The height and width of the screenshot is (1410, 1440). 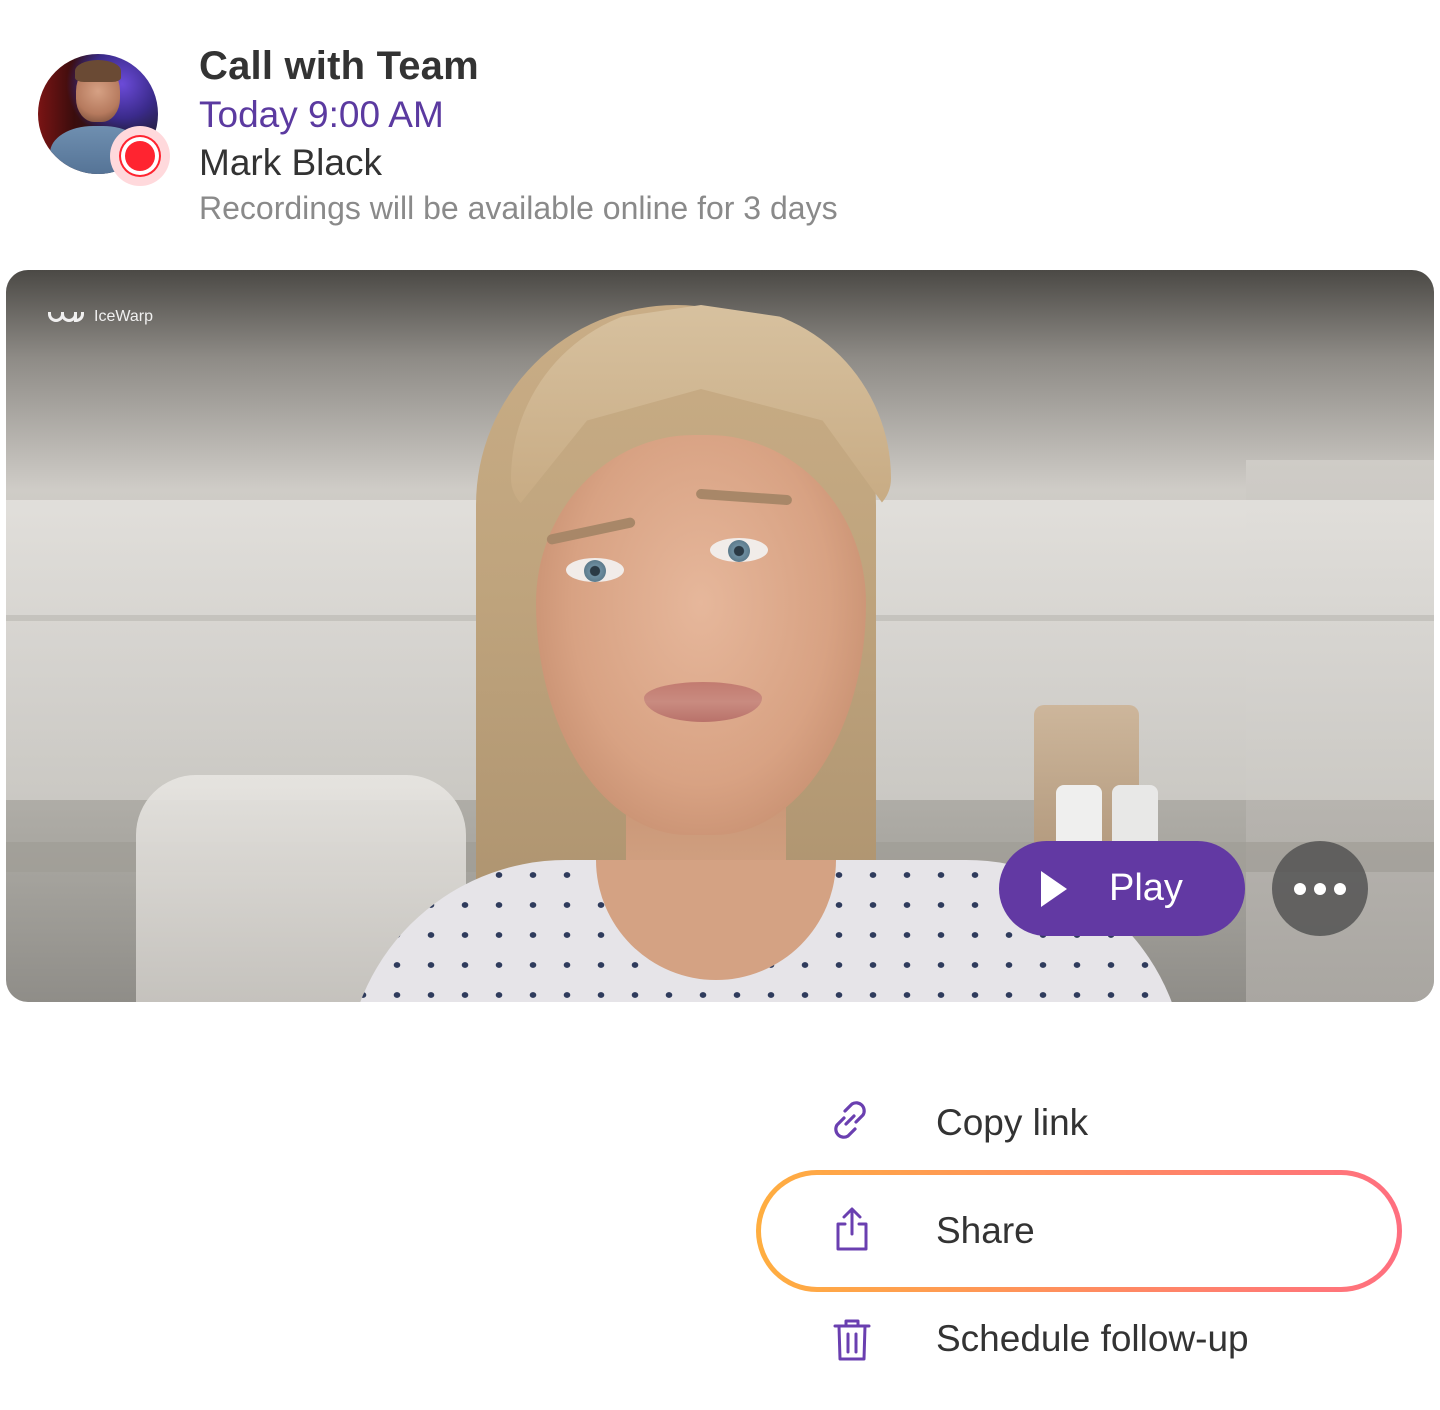 I want to click on menu-item-copy-link: Copy link, so click(x=1100, y=1124).